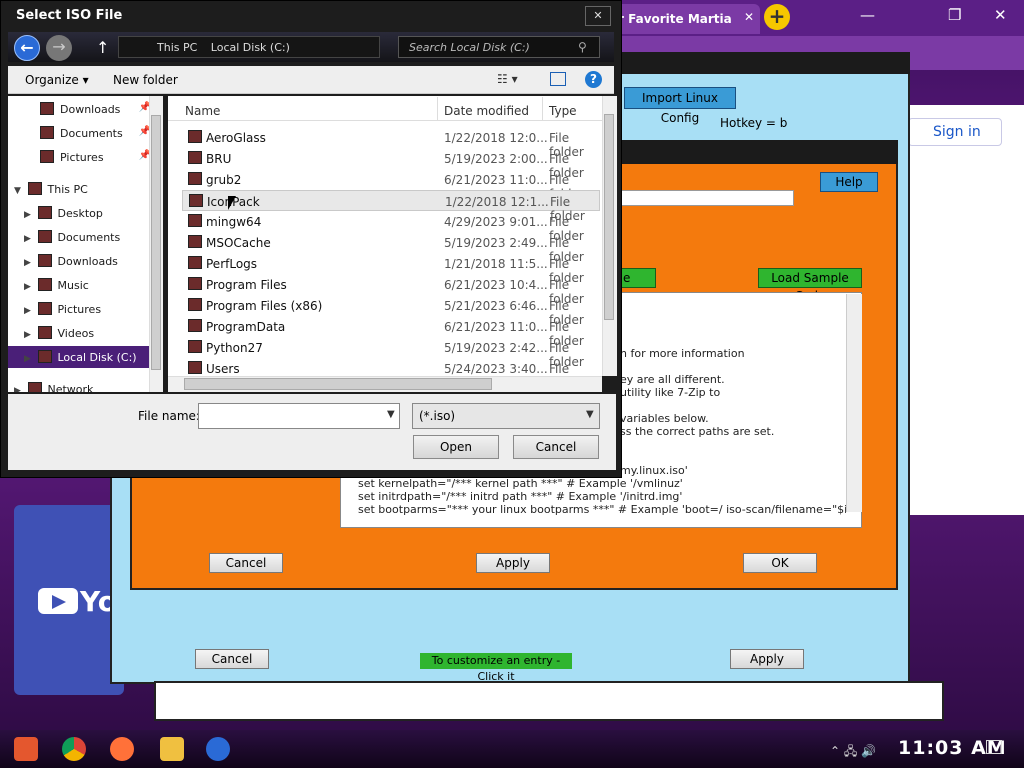 Image resolution: width=1024 pixels, height=768 pixels. What do you see at coordinates (810, 285) in the screenshot?
I see `load-sample-code-button: Load Sample Code` at bounding box center [810, 285].